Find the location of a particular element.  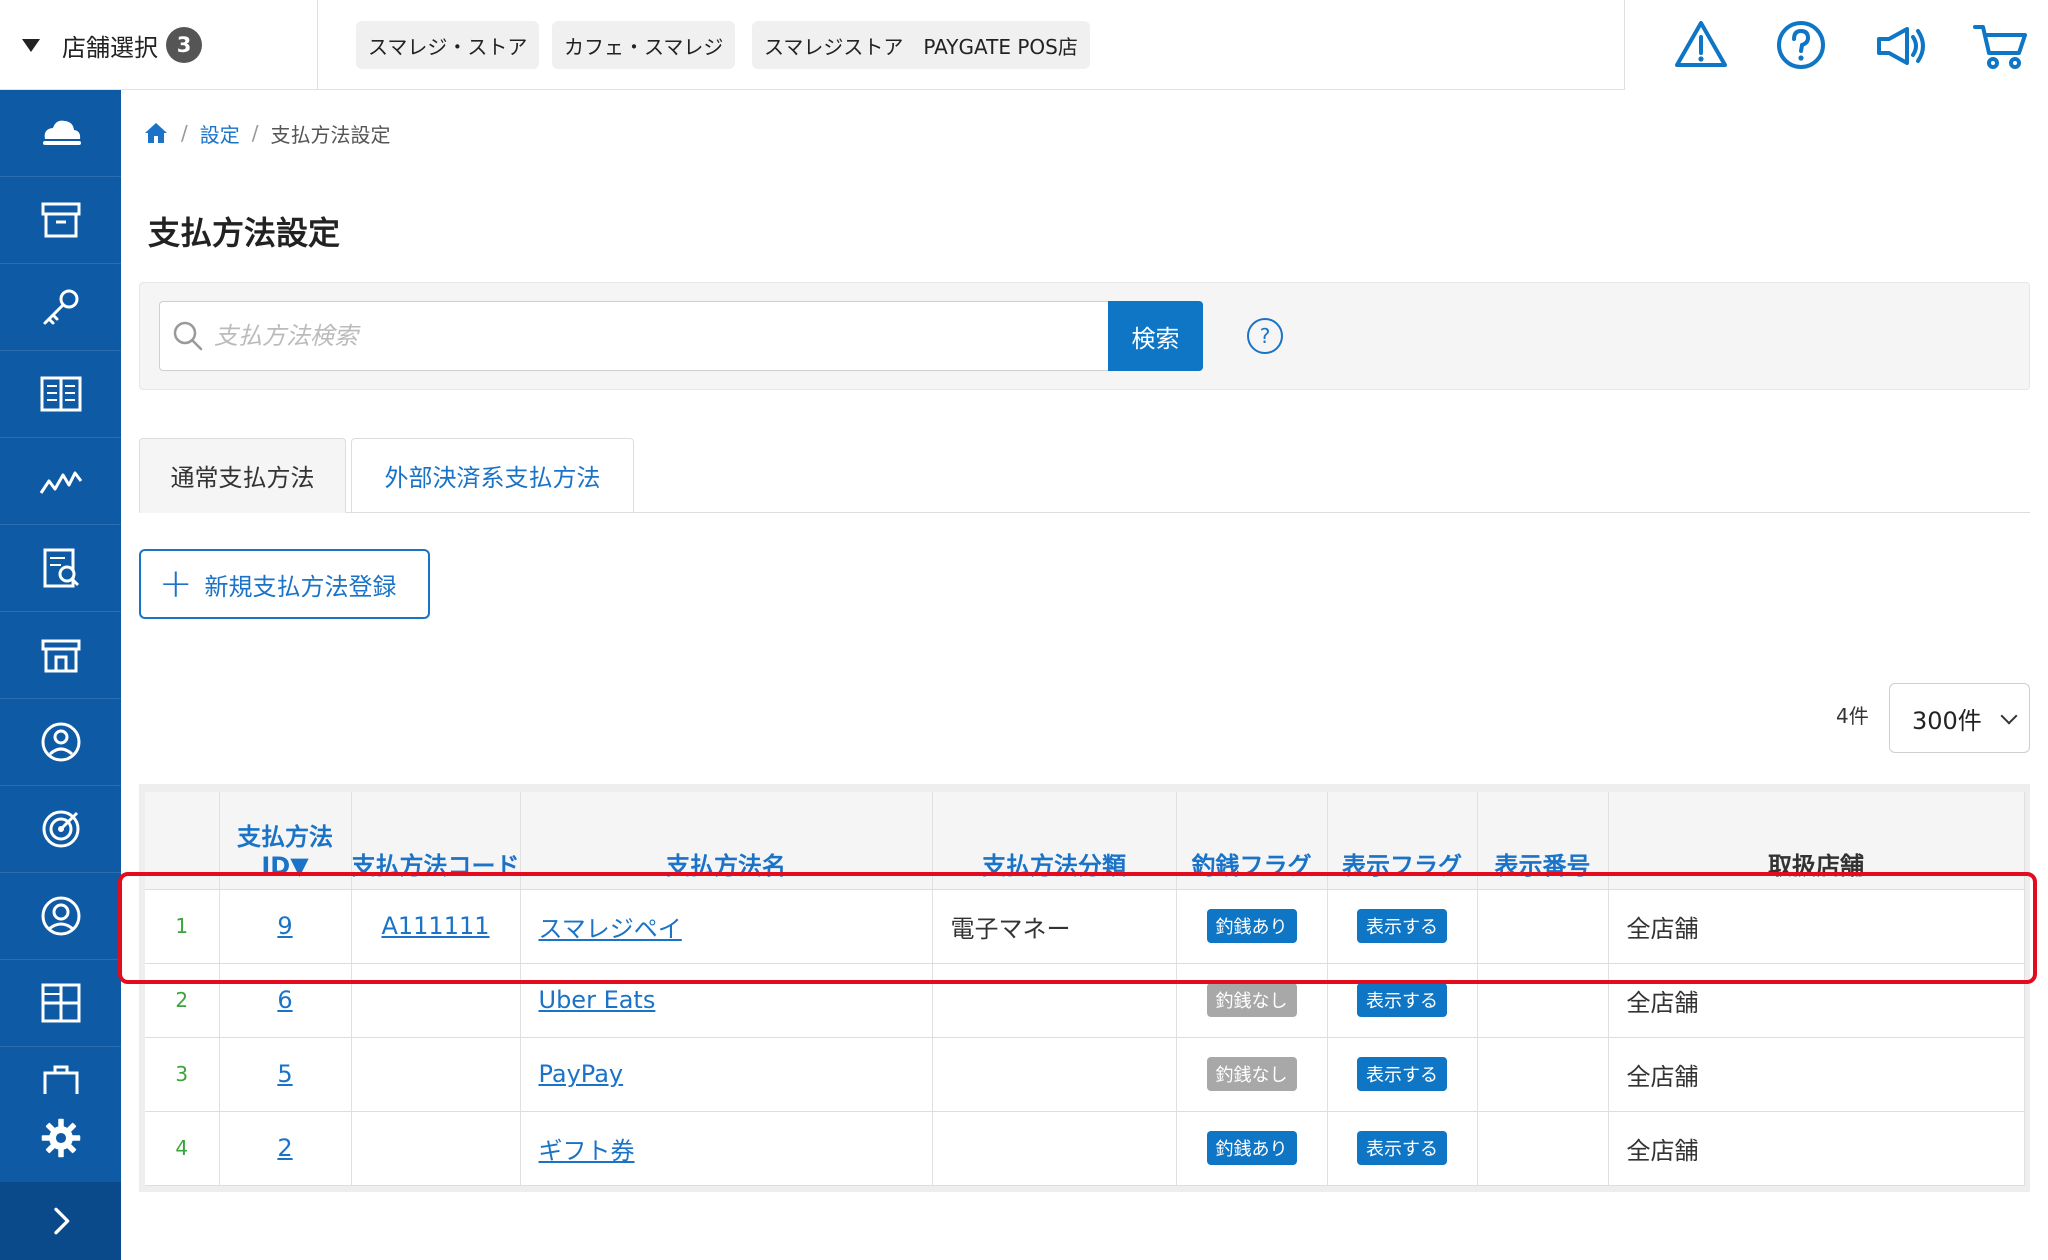

briefcase-icon is located at coordinates (60, 1079).